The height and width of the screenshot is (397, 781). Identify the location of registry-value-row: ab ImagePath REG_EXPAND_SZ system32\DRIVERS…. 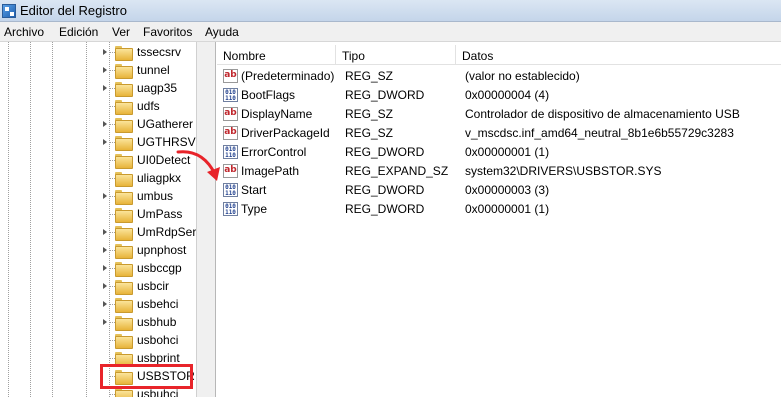
(499, 171).